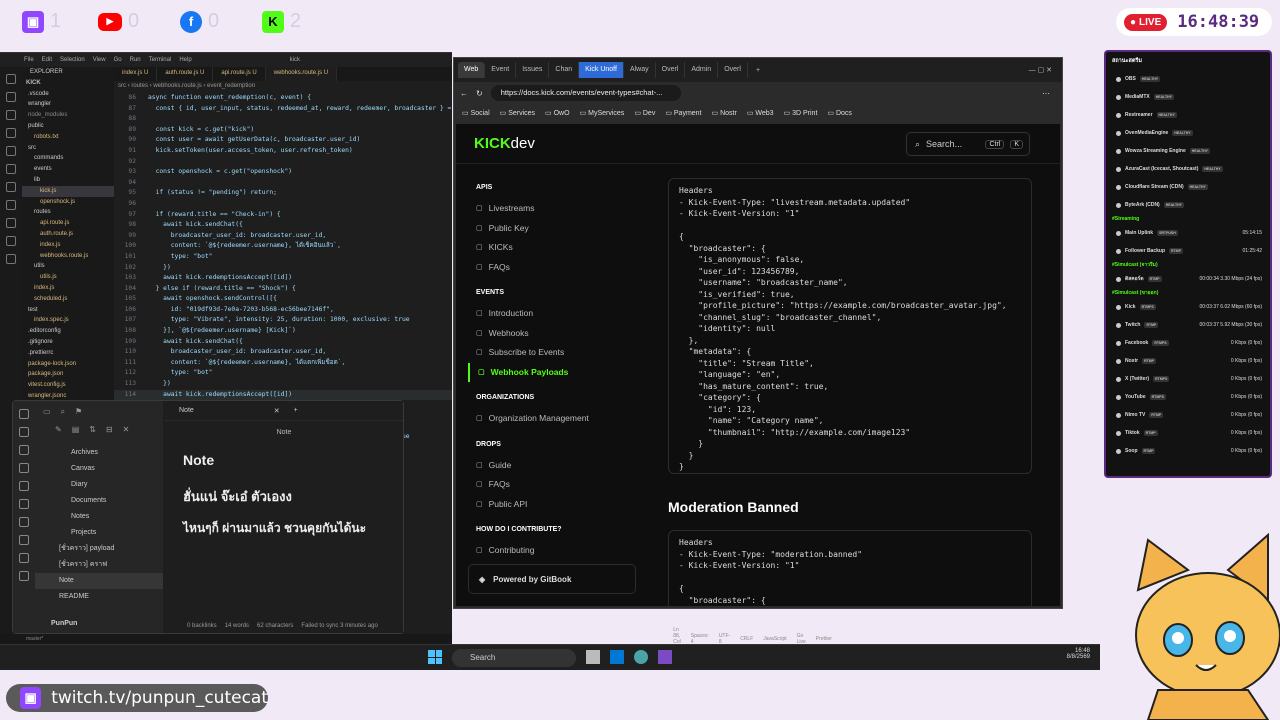 Image resolution: width=1280 pixels, height=720 pixels. What do you see at coordinates (99, 501) in the screenshot?
I see `tree-item: Documents` at bounding box center [99, 501].